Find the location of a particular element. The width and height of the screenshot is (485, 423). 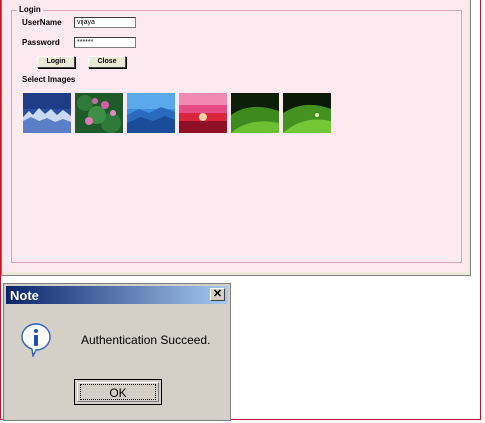

ok-button: OK is located at coordinates (118, 392).